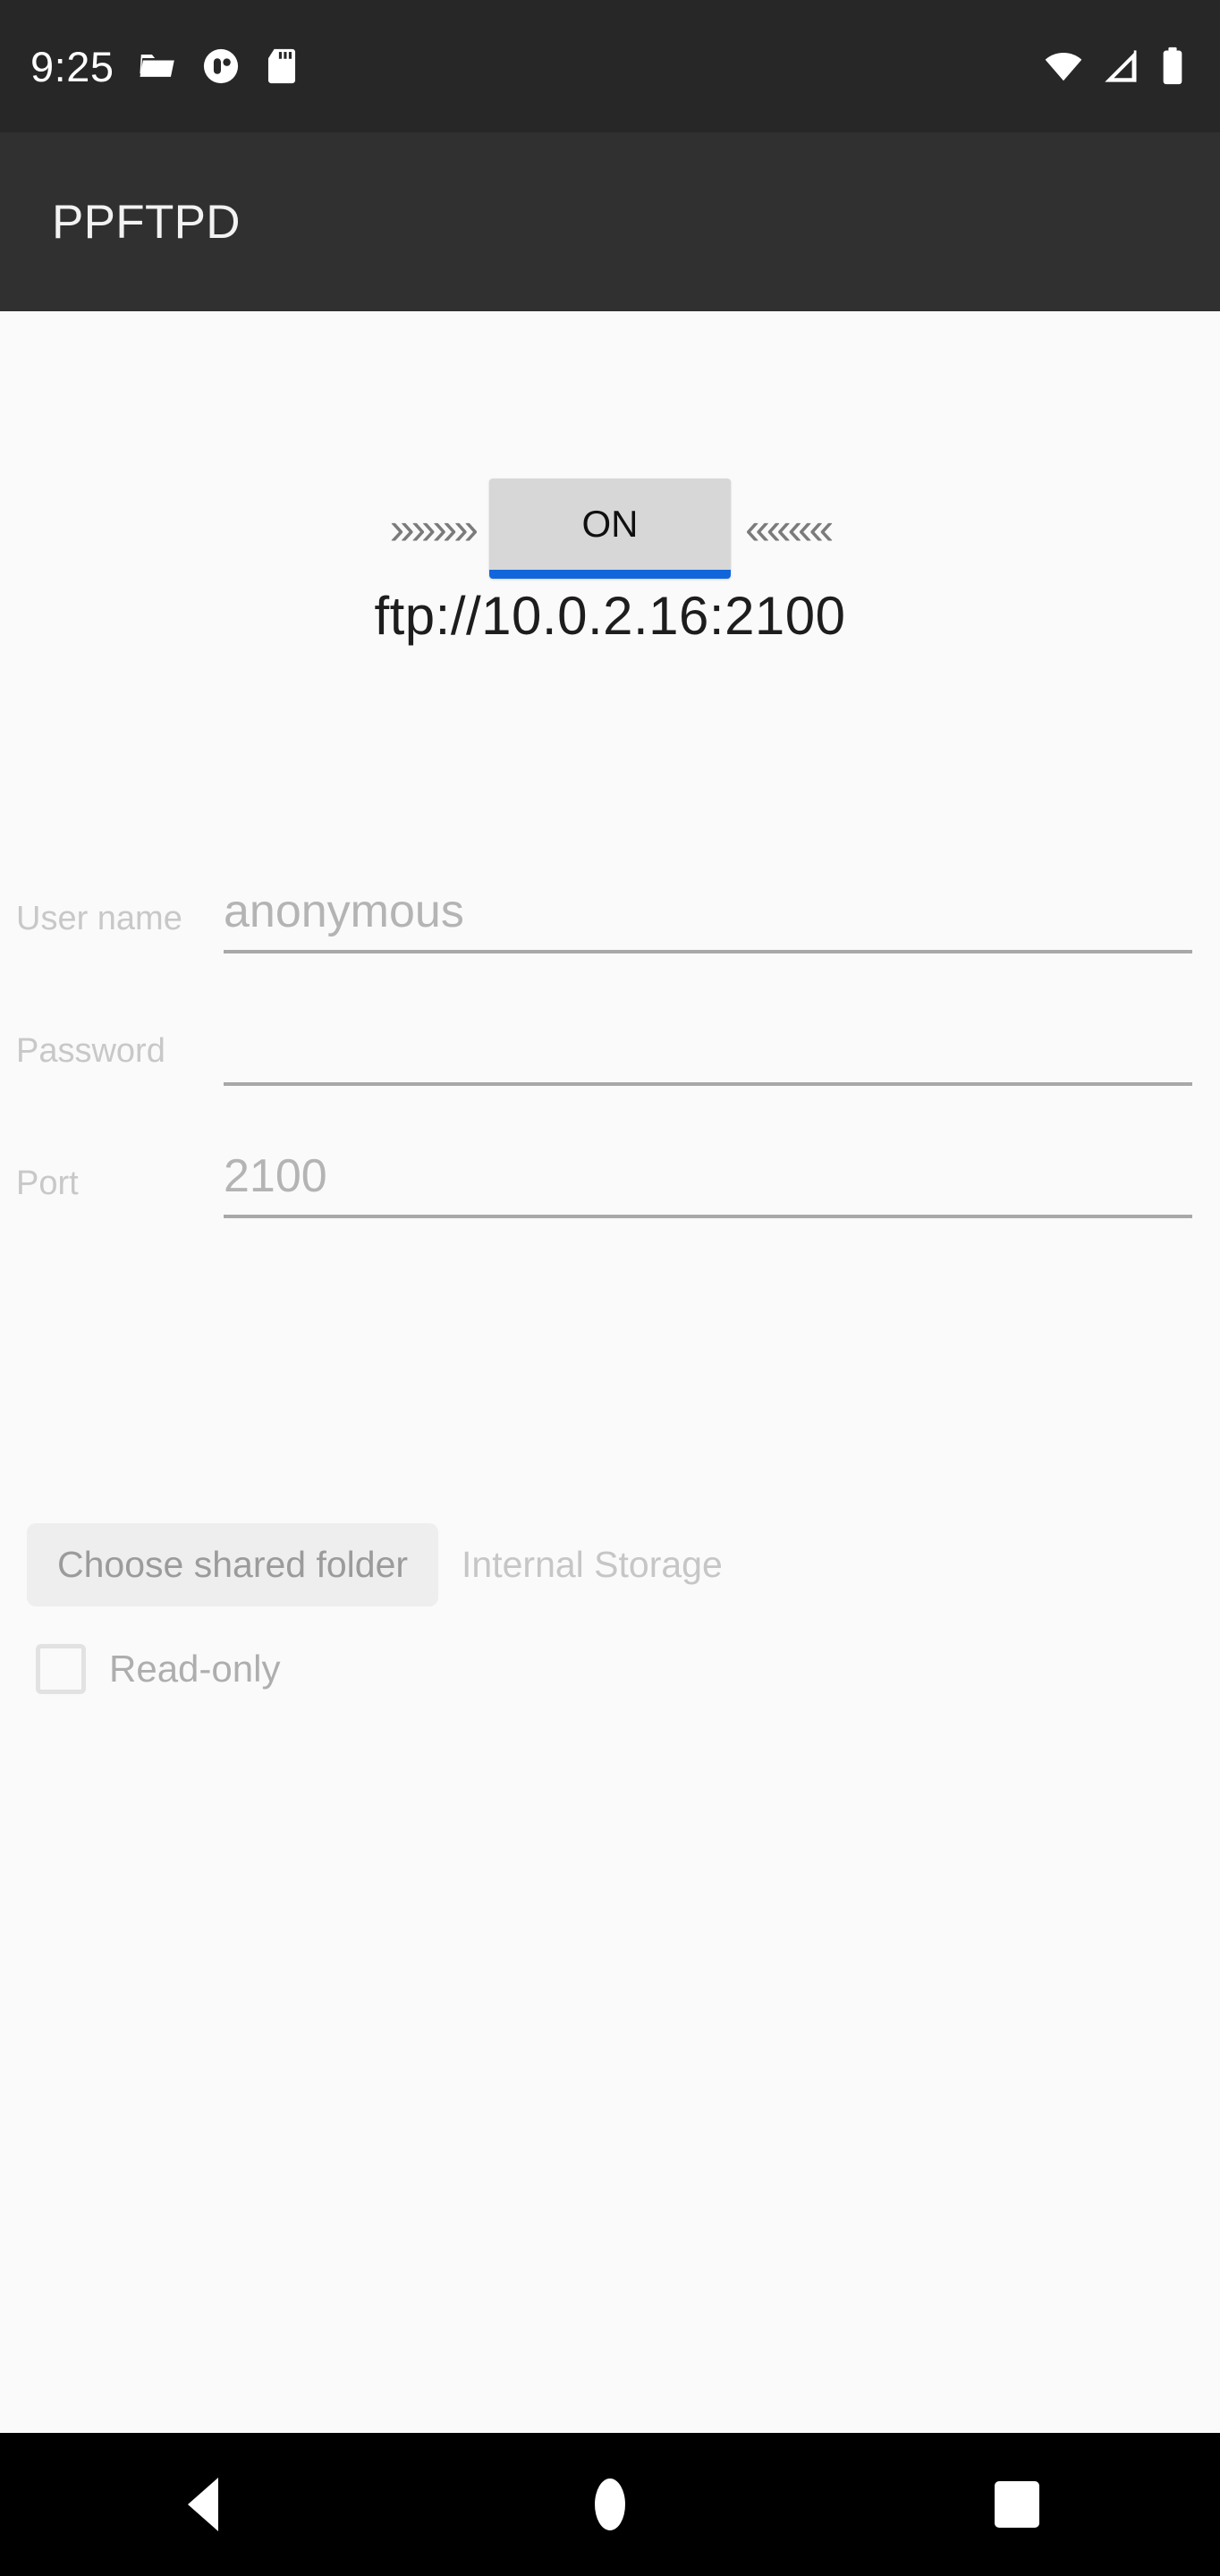 The image size is (1220, 2576). I want to click on readonly-checkbox, so click(61, 1669).